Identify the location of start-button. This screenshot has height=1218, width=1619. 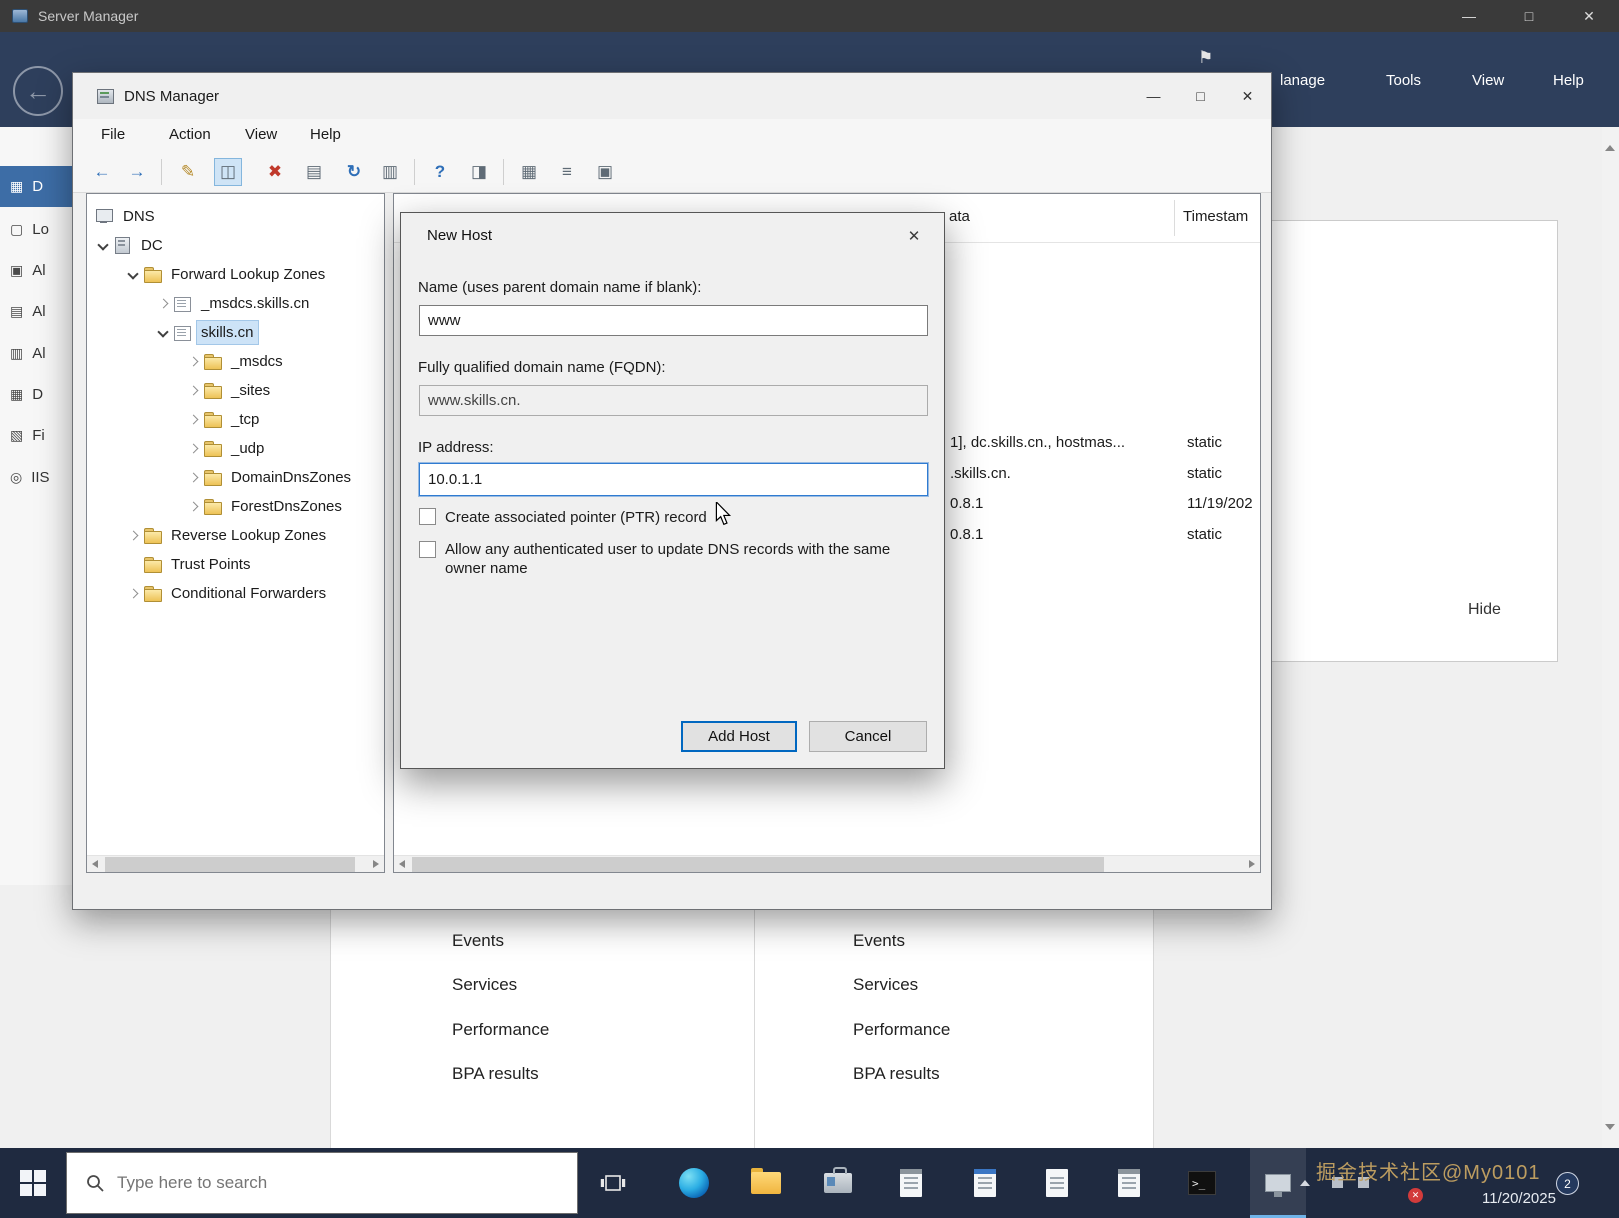
(33, 1183).